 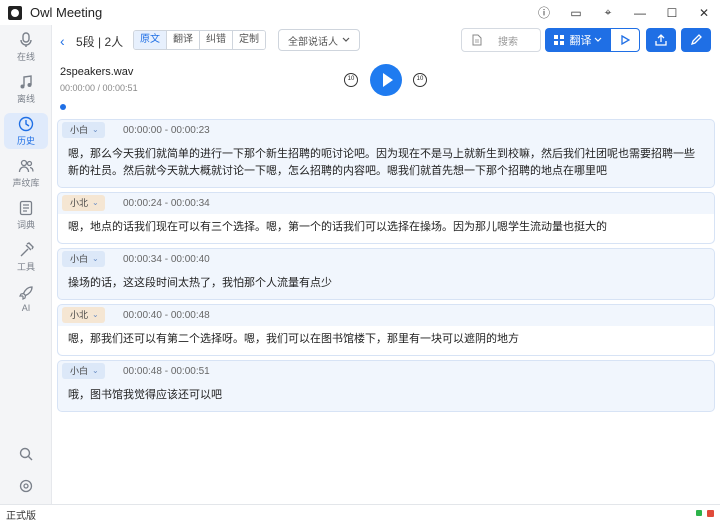 I want to click on segment-header: 小白 ⌄ 00:00:00 - 00:00:23, so click(x=386, y=130).